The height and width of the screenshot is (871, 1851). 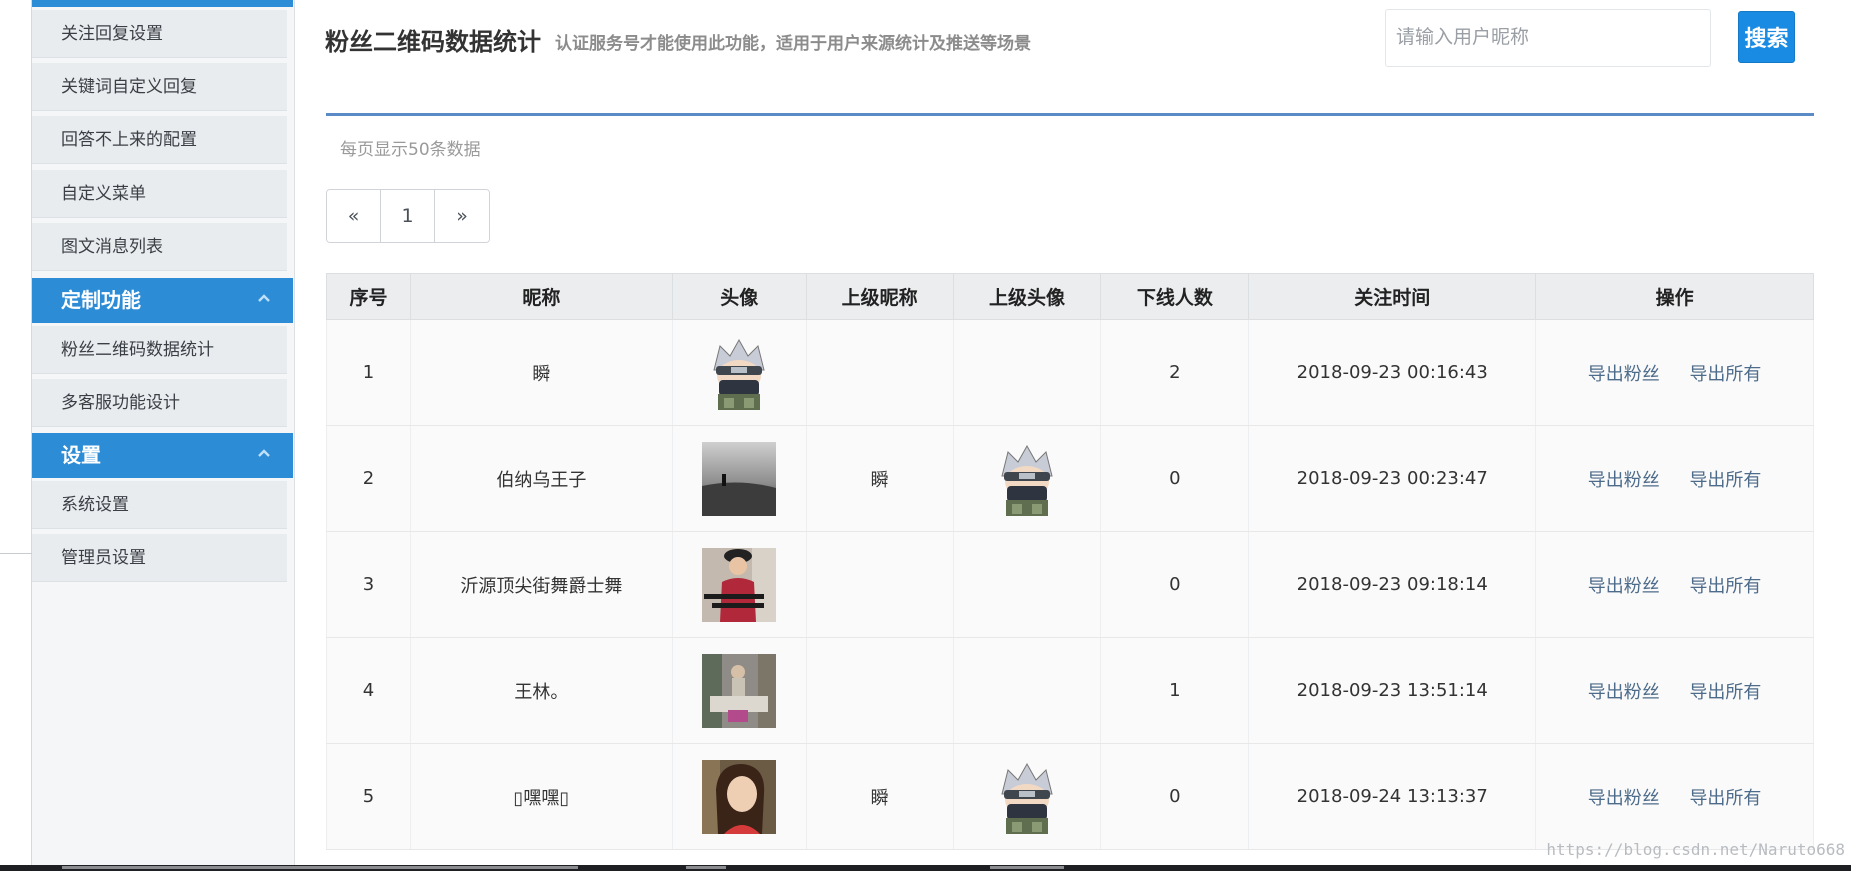 What do you see at coordinates (368, 690) in the screenshot?
I see `cell-index: 4` at bounding box center [368, 690].